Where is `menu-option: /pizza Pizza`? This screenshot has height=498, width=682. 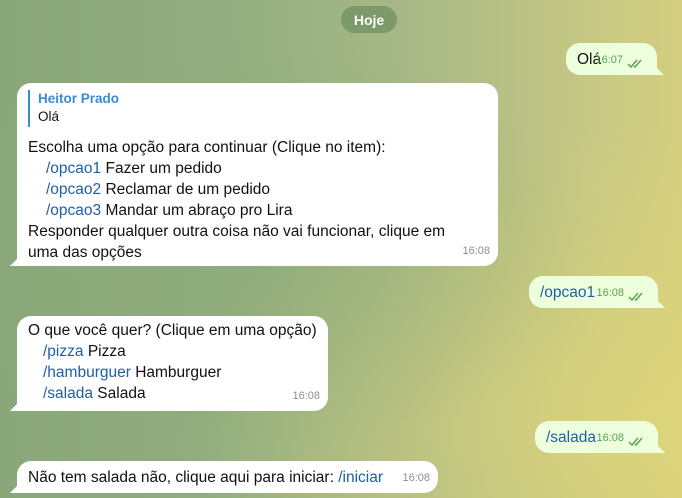
menu-option: /pizza Pizza is located at coordinates (173, 351).